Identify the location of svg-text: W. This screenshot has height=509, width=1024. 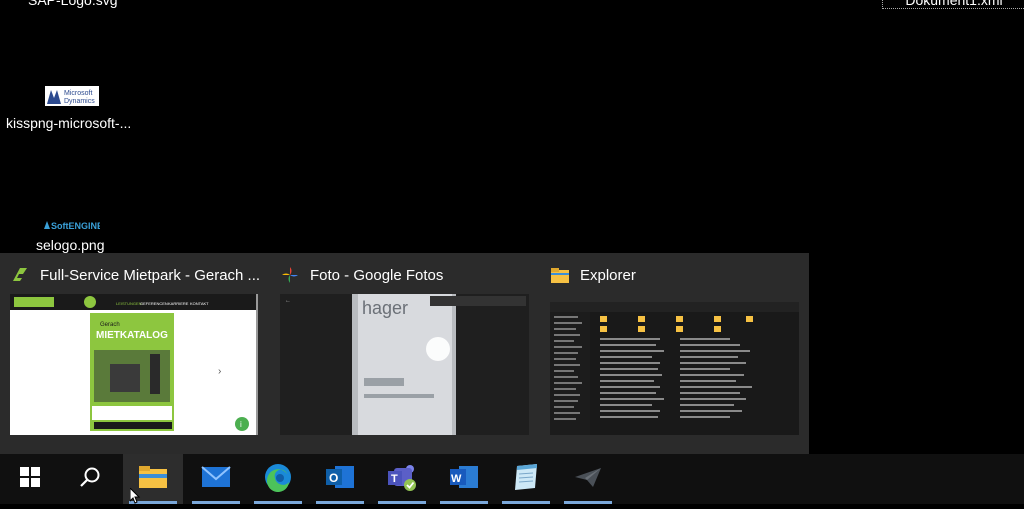
(456, 479).